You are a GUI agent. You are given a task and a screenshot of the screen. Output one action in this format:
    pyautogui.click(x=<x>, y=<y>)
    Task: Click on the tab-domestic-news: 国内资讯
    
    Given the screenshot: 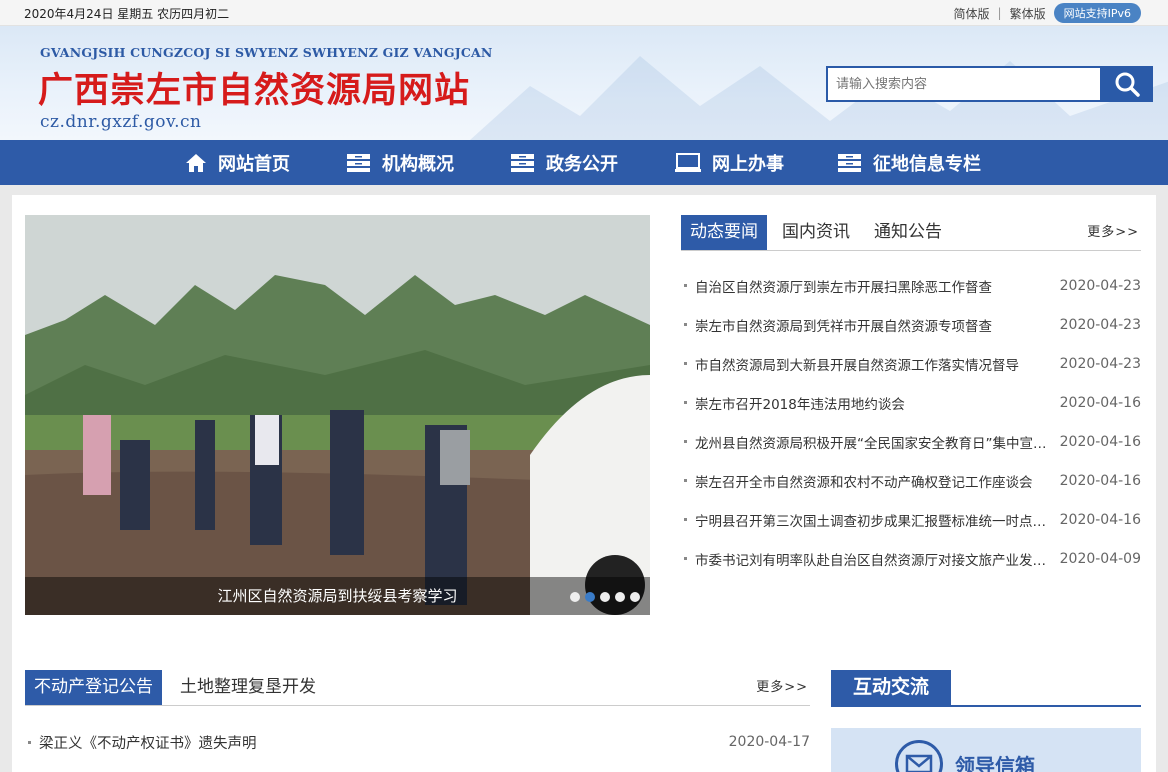 What is the action you would take?
    pyautogui.click(x=816, y=232)
    